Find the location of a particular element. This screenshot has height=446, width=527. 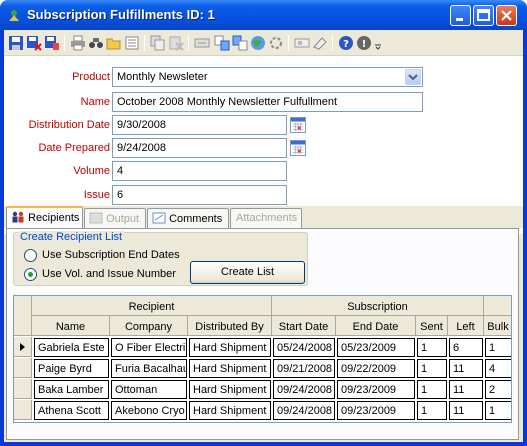

close-button is located at coordinates (506, 15).